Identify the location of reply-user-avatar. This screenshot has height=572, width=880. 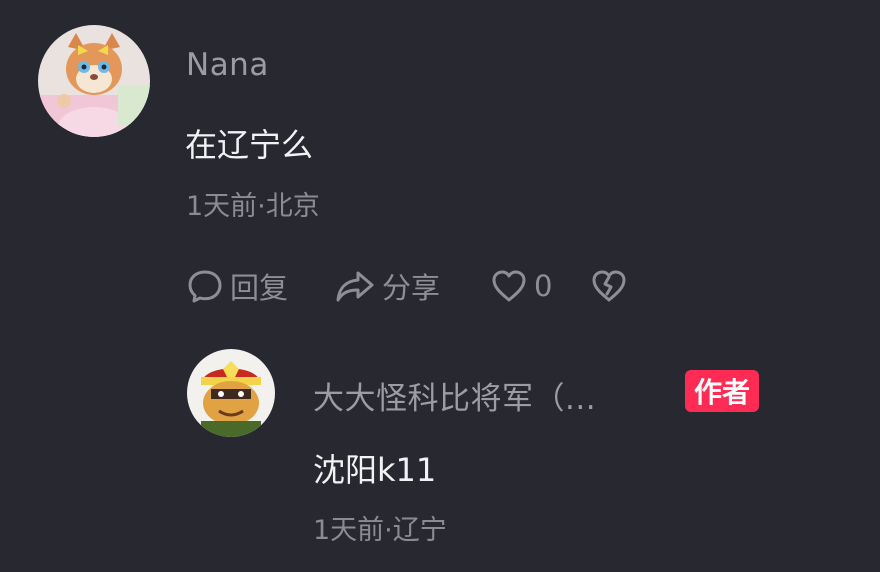
(231, 393).